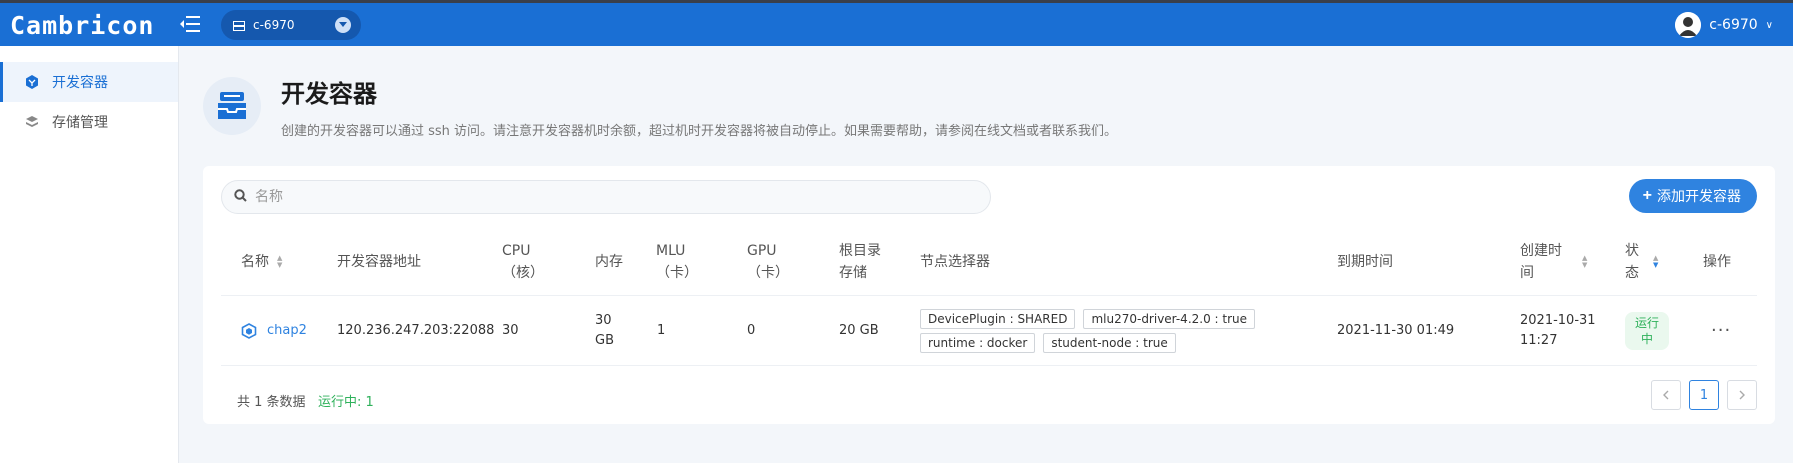  I want to click on col-cpu: CPU （核）, so click(523, 261).